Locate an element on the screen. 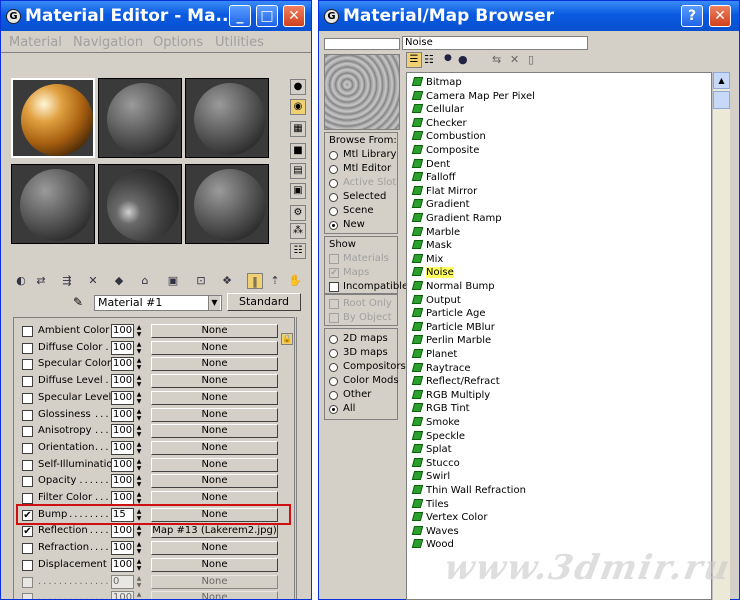 This screenshot has height=600, width=740. browser-search-field is located at coordinates (362, 44).